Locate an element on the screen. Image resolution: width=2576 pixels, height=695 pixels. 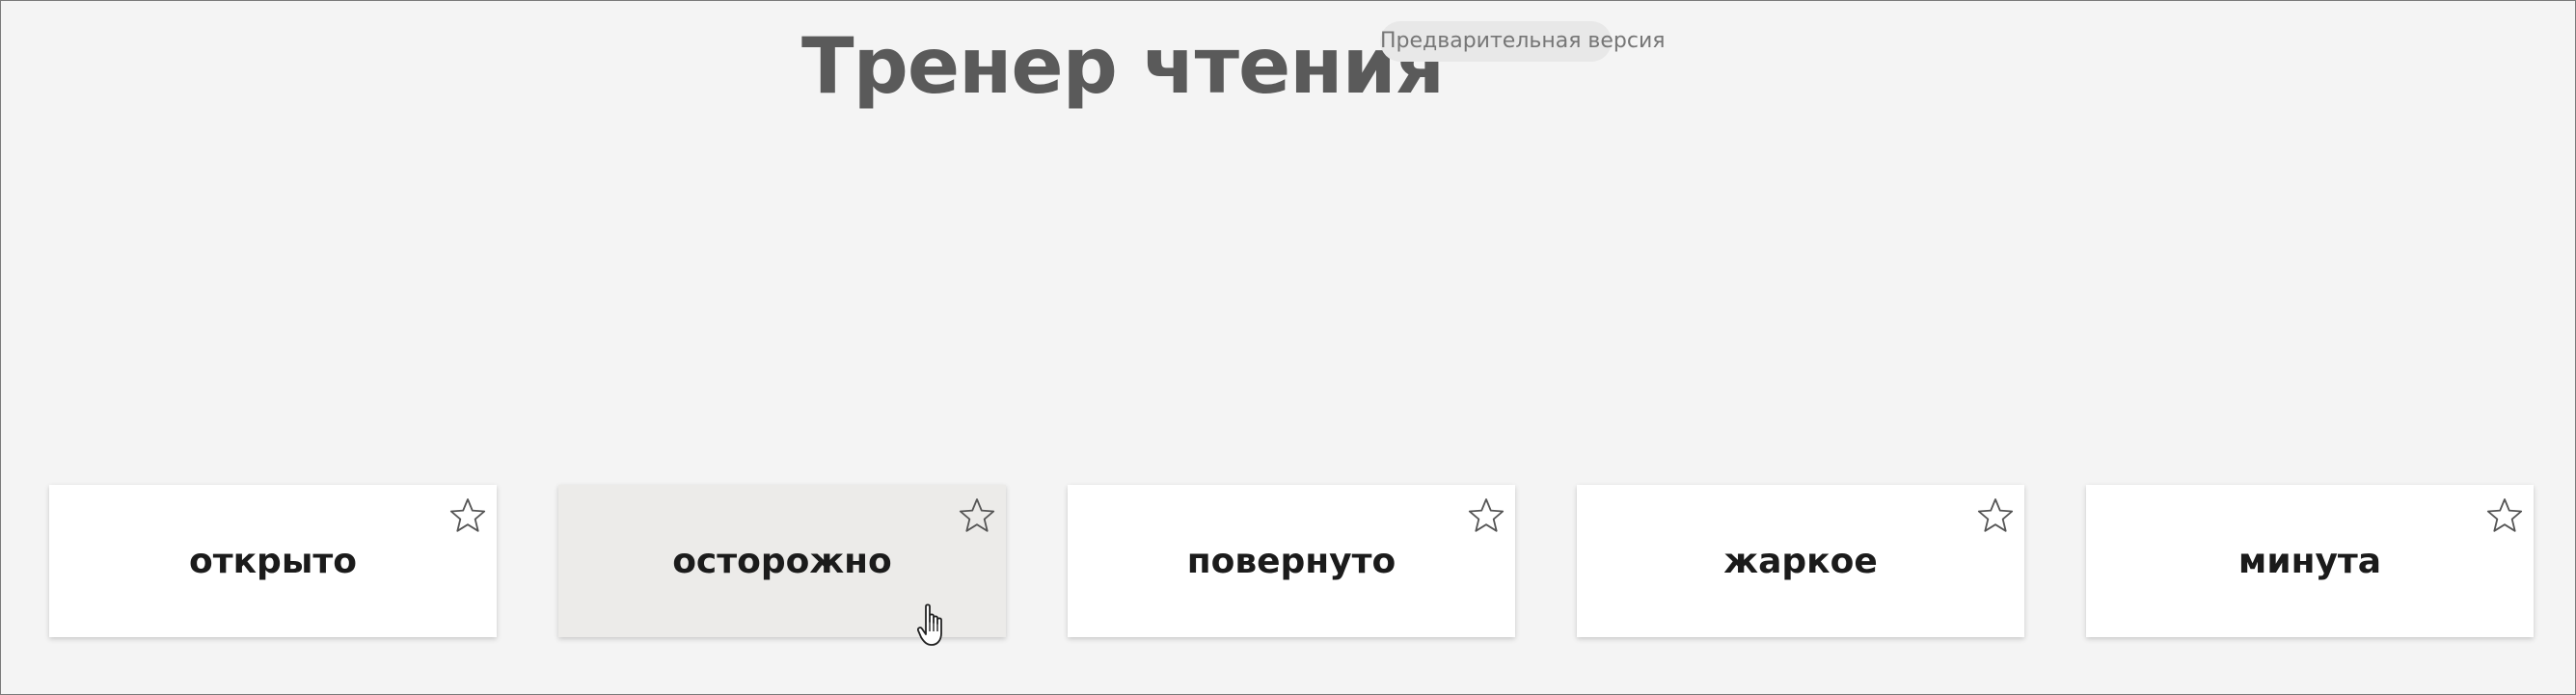
word-card-4: жаркое is located at coordinates (1800, 561).